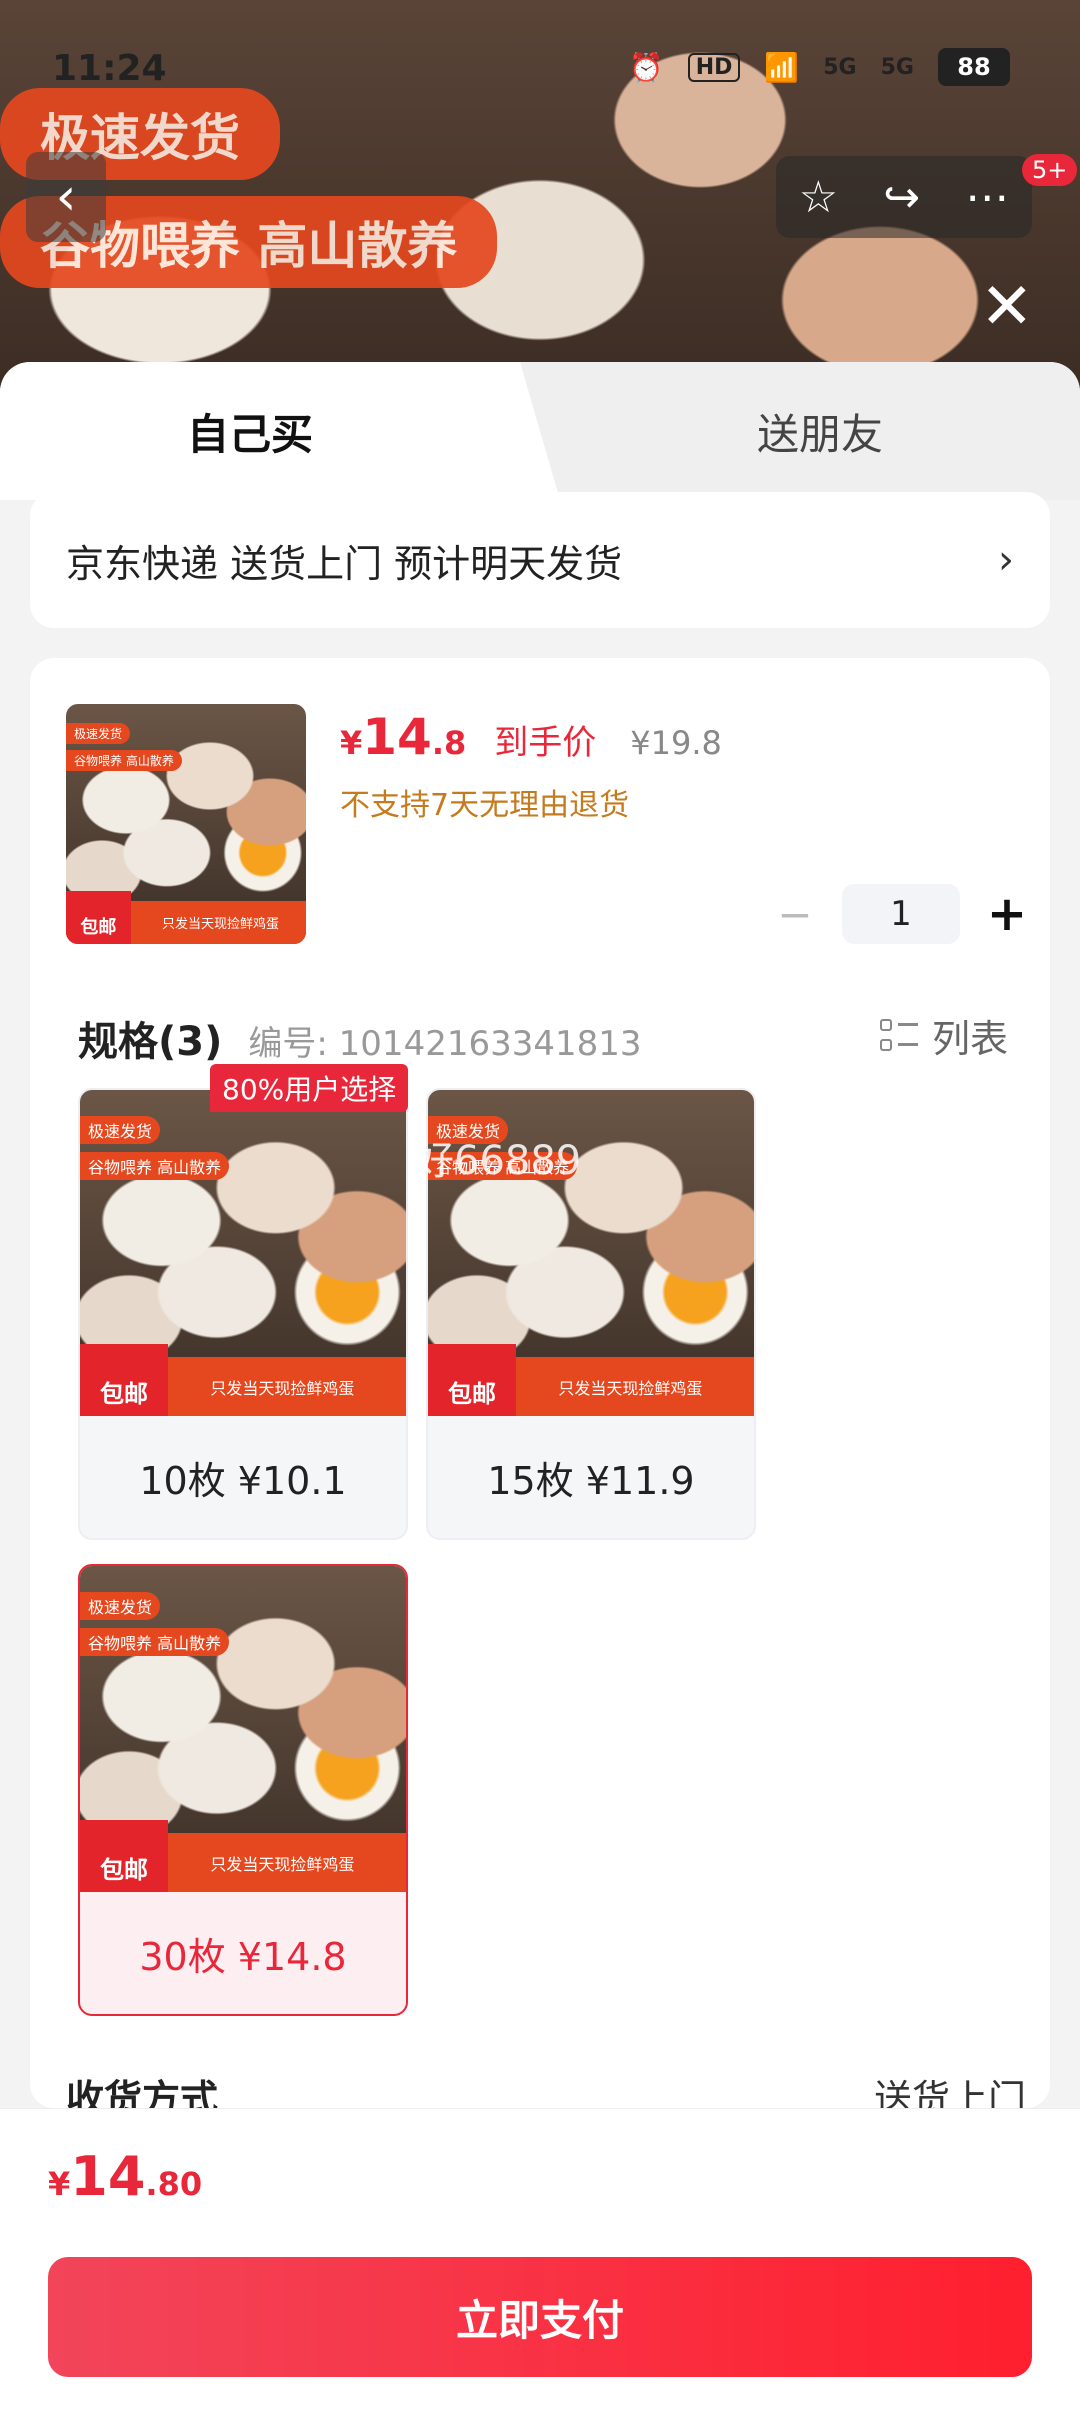  Describe the element at coordinates (397, 737) in the screenshot. I see `price-integer: 14` at that location.